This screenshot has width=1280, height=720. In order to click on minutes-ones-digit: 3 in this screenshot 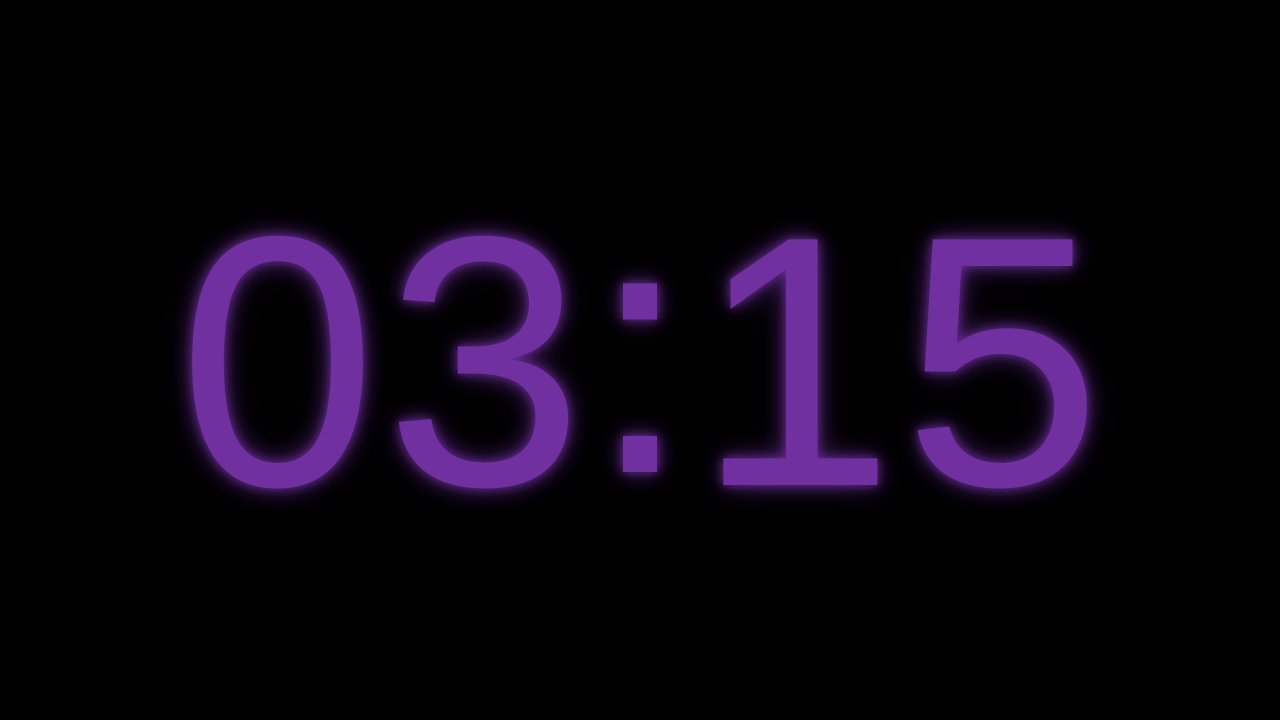, I will do `click(484, 361)`.